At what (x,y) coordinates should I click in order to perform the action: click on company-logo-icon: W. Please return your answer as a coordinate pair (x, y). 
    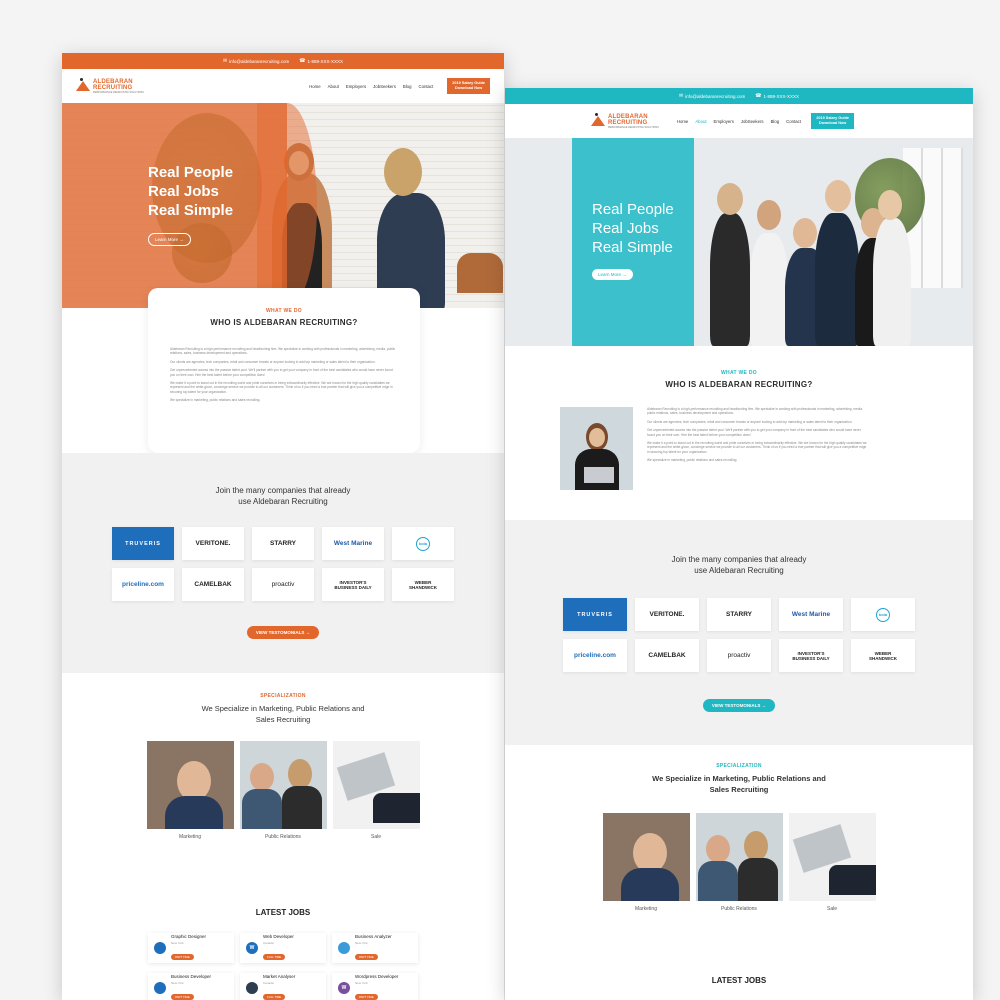
    Looking at the image, I should click on (344, 988).